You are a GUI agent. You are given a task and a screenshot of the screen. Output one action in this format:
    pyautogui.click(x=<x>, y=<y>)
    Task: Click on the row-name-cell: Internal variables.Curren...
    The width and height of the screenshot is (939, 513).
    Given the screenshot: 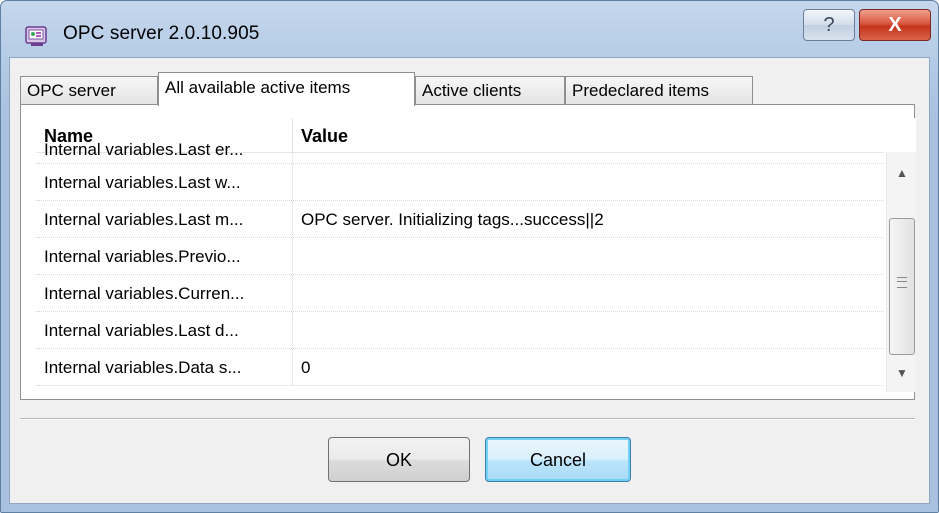 What is the action you would take?
    pyautogui.click(x=144, y=293)
    